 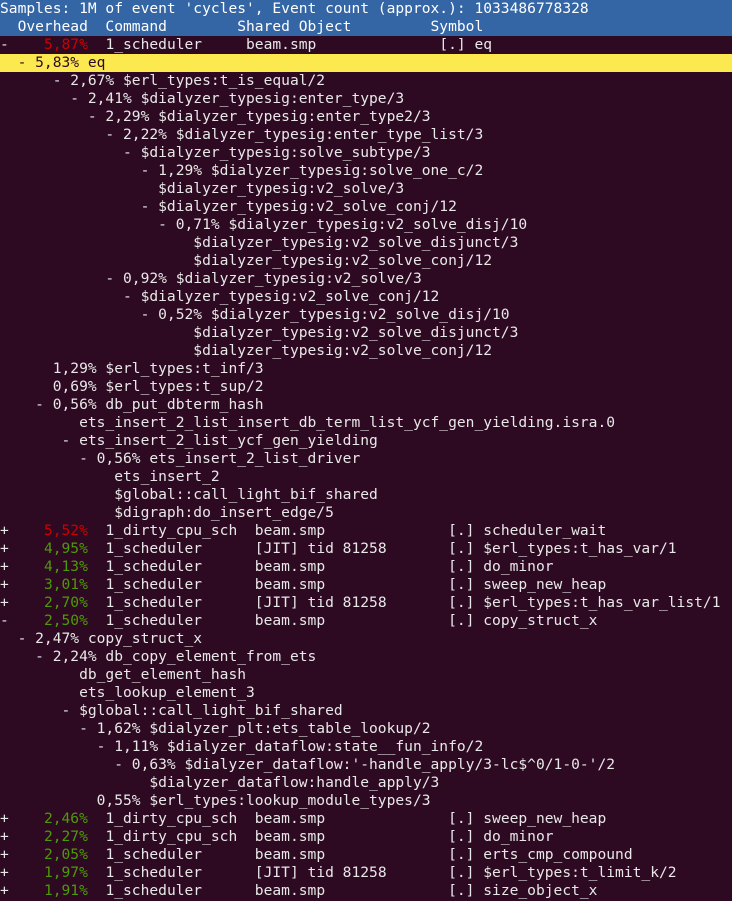 What do you see at coordinates (366, 387) in the screenshot?
I see `callchain-row: 0,69% $erl_types:t_sup/2` at bounding box center [366, 387].